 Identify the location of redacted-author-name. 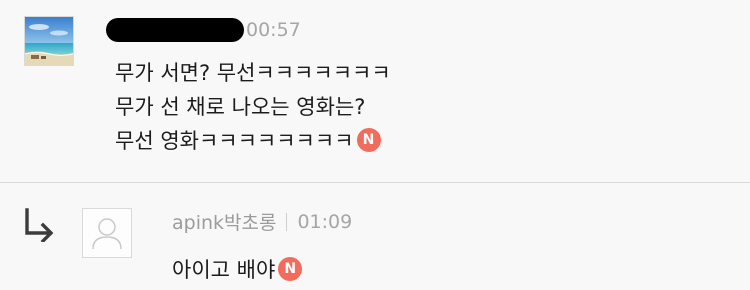
(175, 30).